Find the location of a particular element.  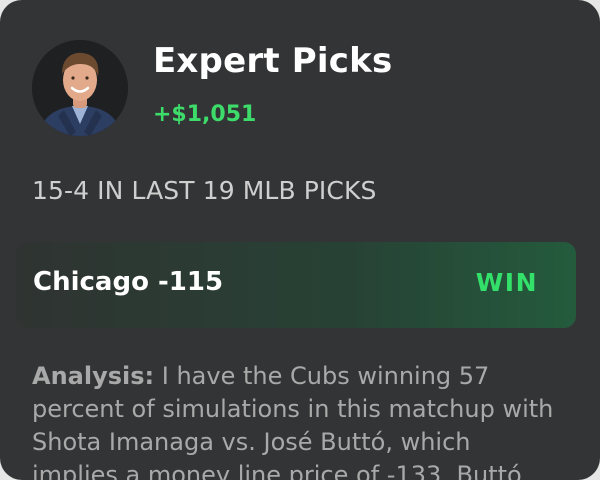

avatar-photo-icon is located at coordinates (80, 88).